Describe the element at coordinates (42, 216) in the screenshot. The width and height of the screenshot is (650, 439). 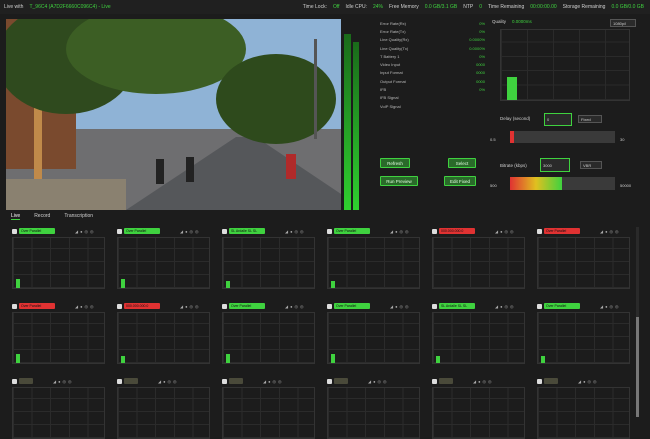
I see `tab-record: Record` at that location.